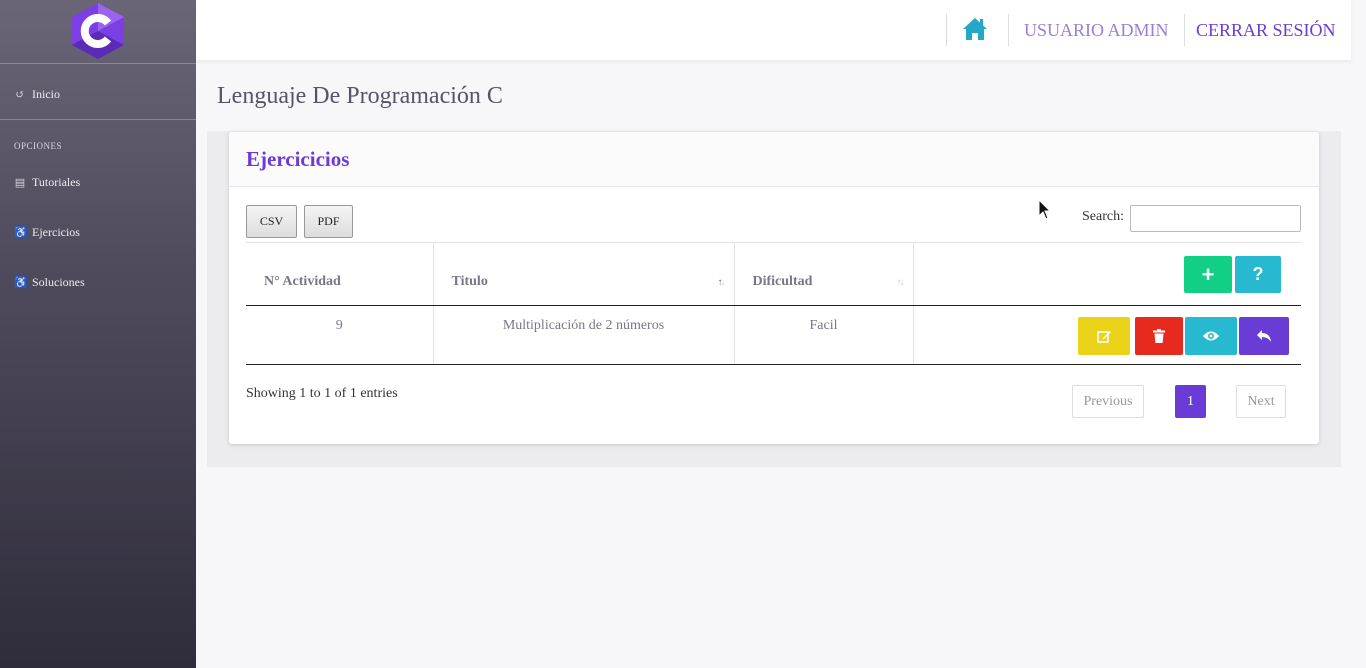  I want to click on sidebar-item-soluciones: ♿ Soluciones, so click(49, 282).